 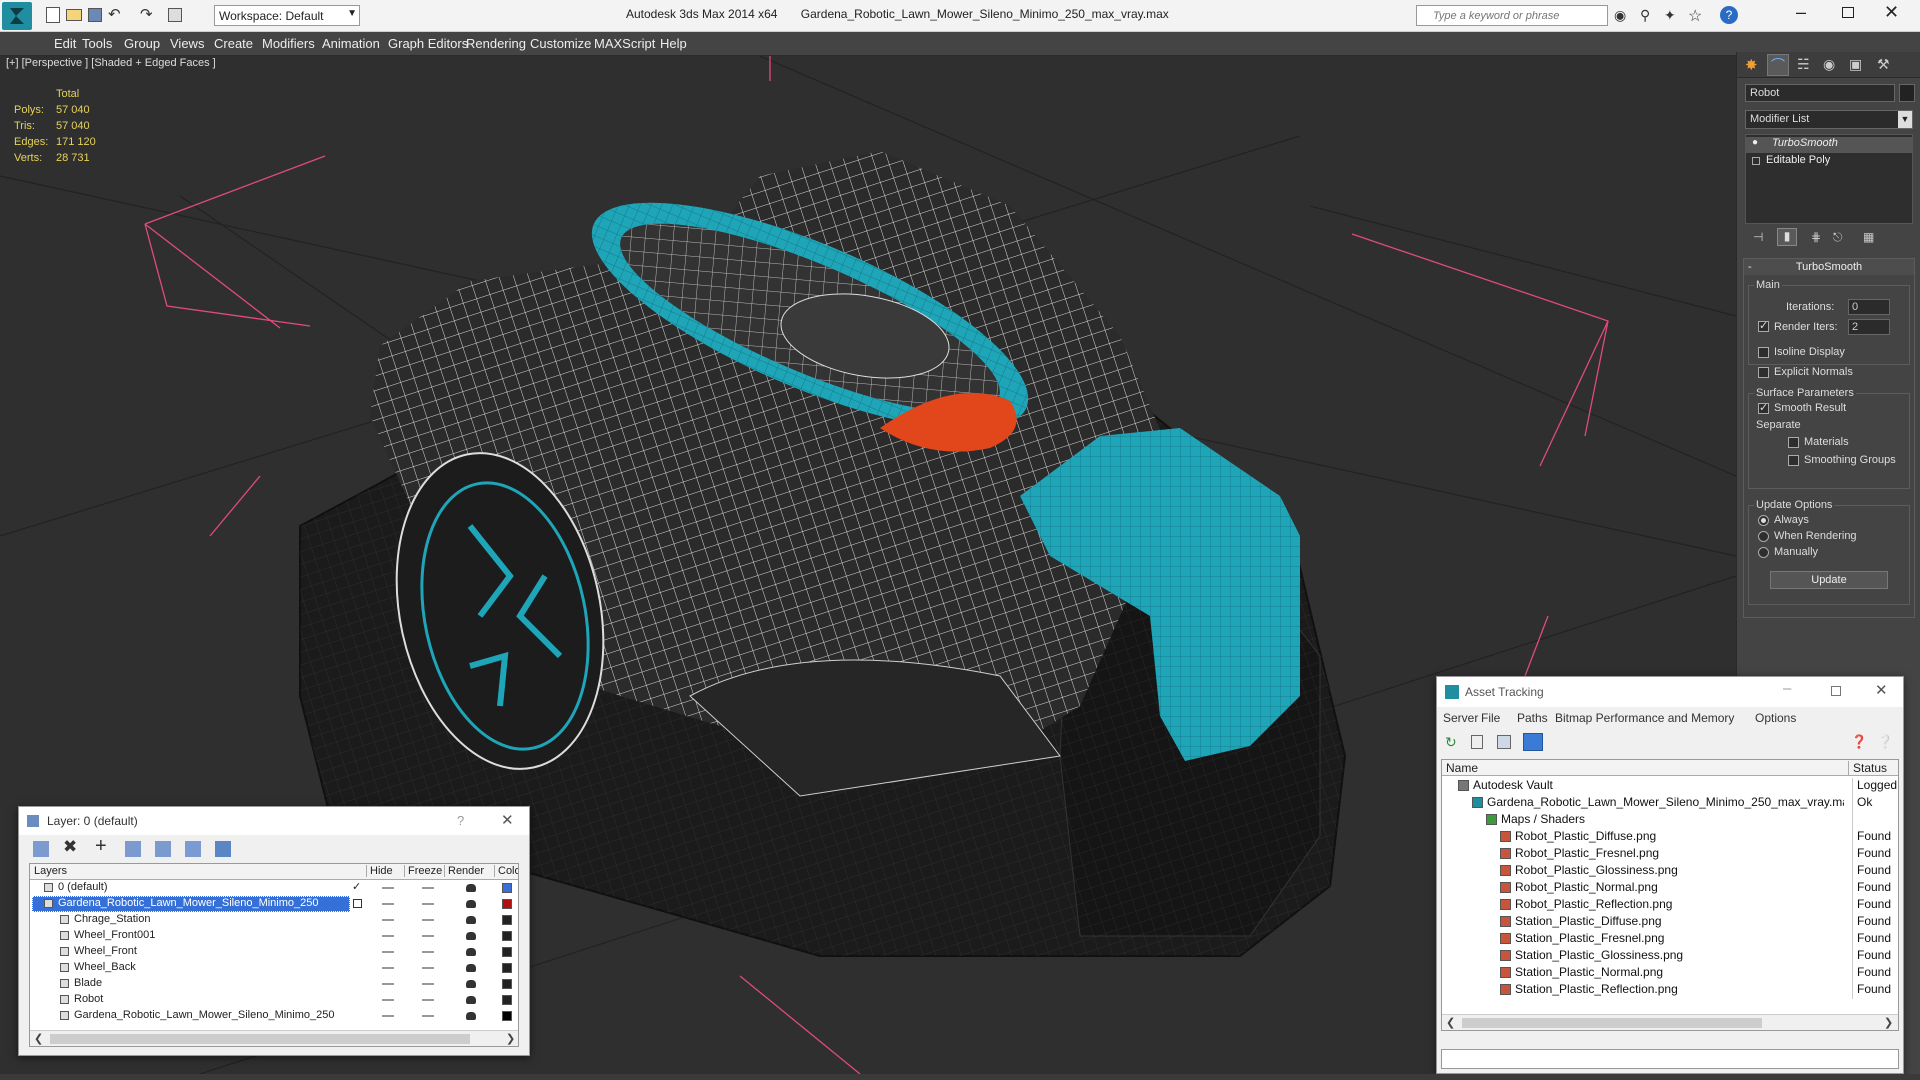 What do you see at coordinates (17, 16) in the screenshot?
I see `app-logo` at bounding box center [17, 16].